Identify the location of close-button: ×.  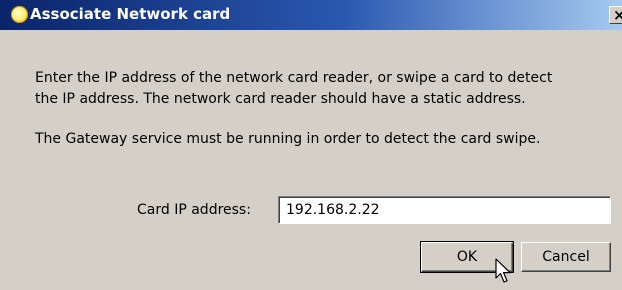
(615, 15).